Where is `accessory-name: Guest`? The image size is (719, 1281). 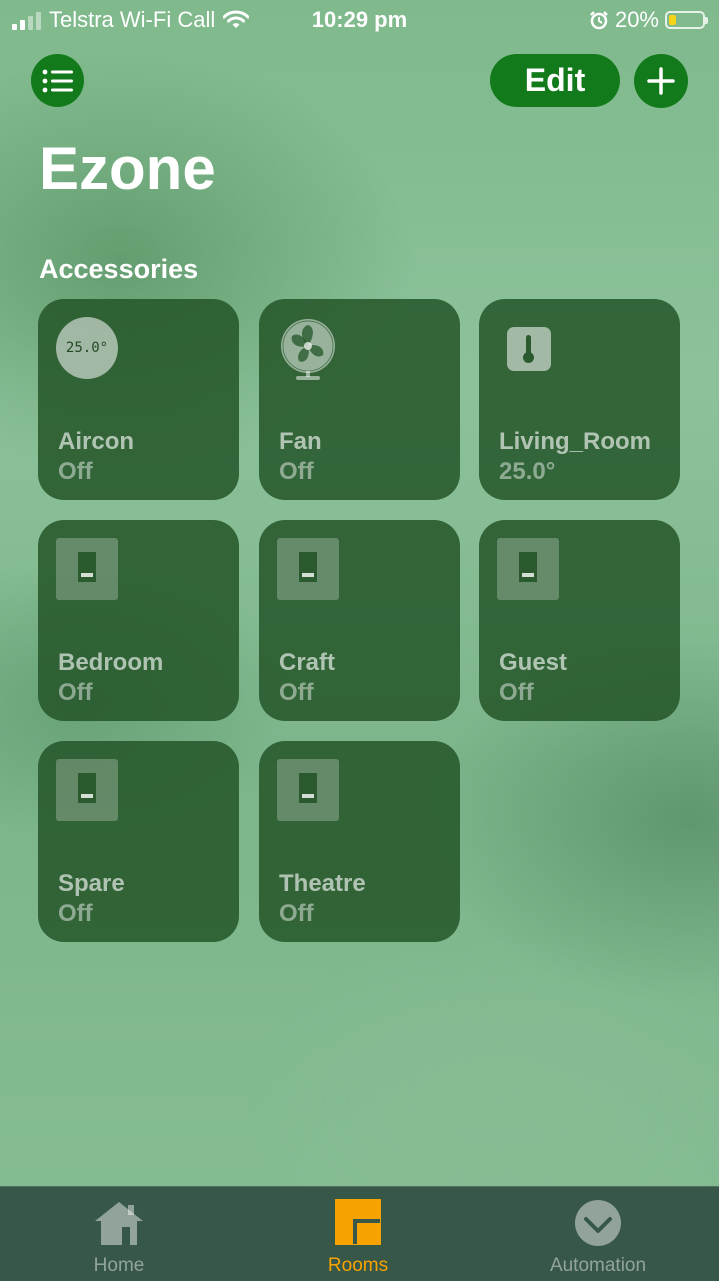 accessory-name: Guest is located at coordinates (533, 662).